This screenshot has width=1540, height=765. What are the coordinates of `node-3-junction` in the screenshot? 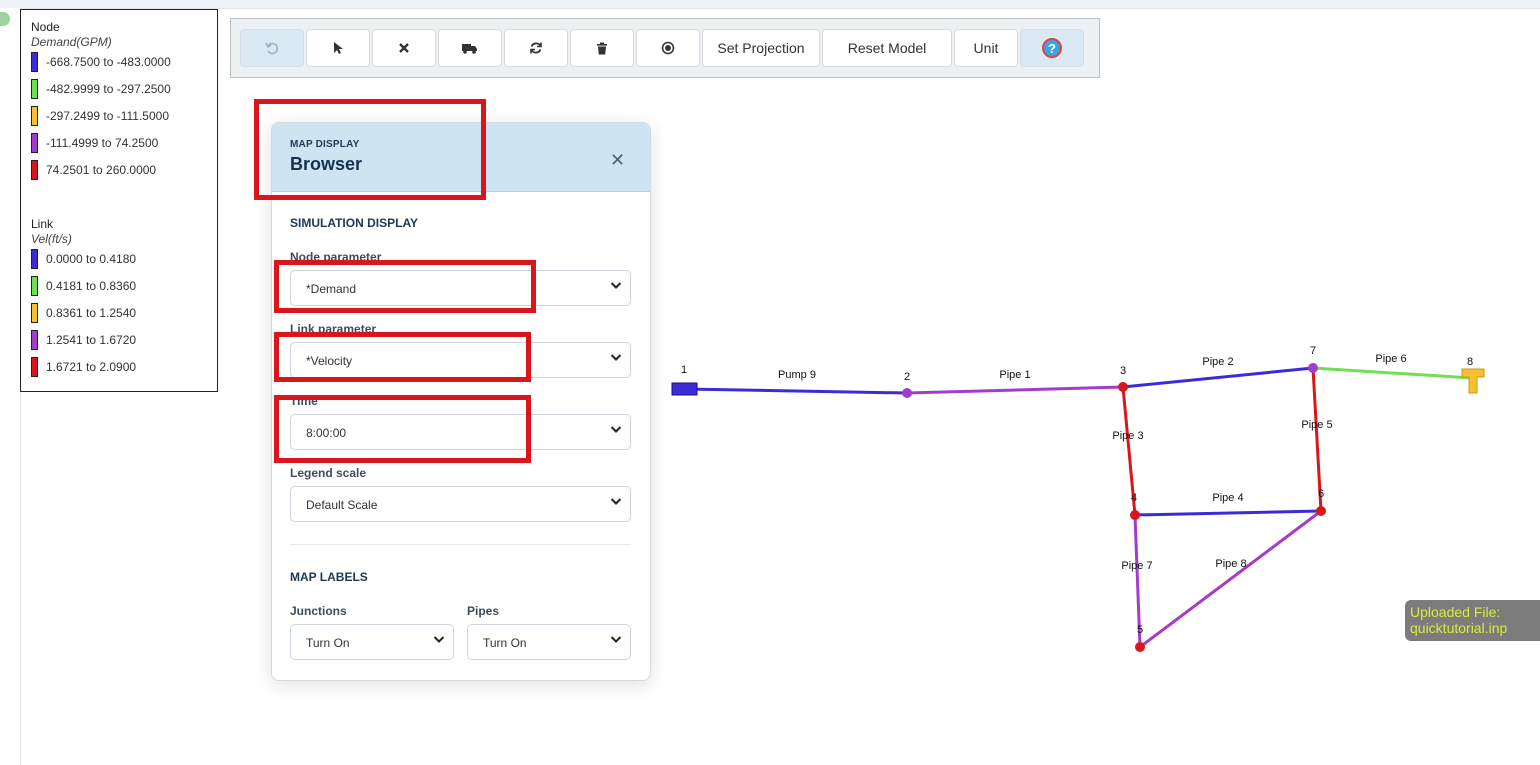 It's located at (1123, 387).